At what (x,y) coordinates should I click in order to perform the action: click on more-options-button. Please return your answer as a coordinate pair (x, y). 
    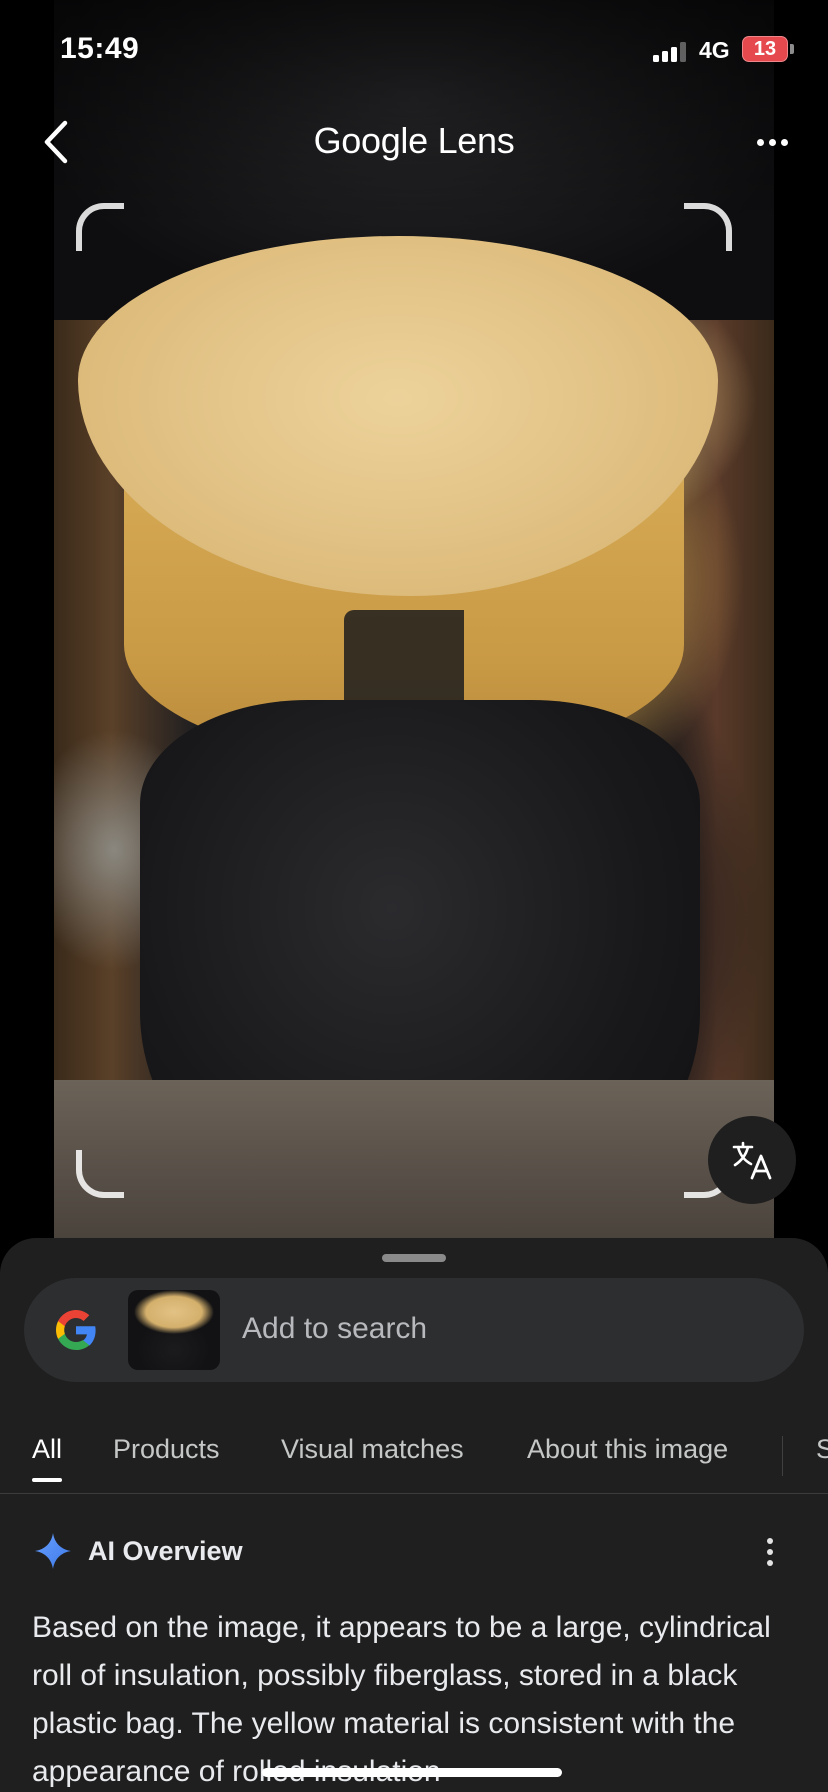
    Looking at the image, I should click on (772, 142).